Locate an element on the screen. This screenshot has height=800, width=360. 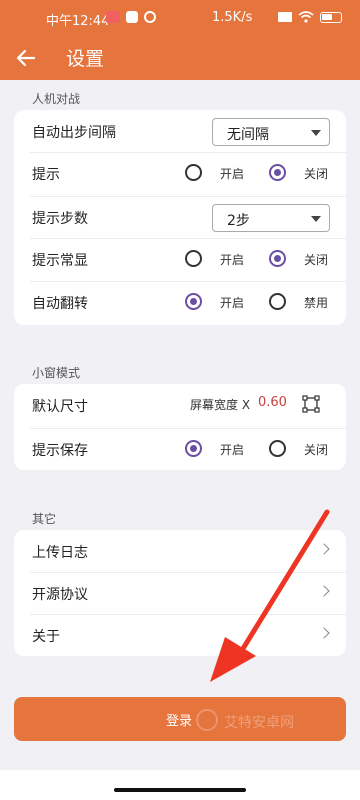
hint-on-label: 开启 is located at coordinates (232, 174).